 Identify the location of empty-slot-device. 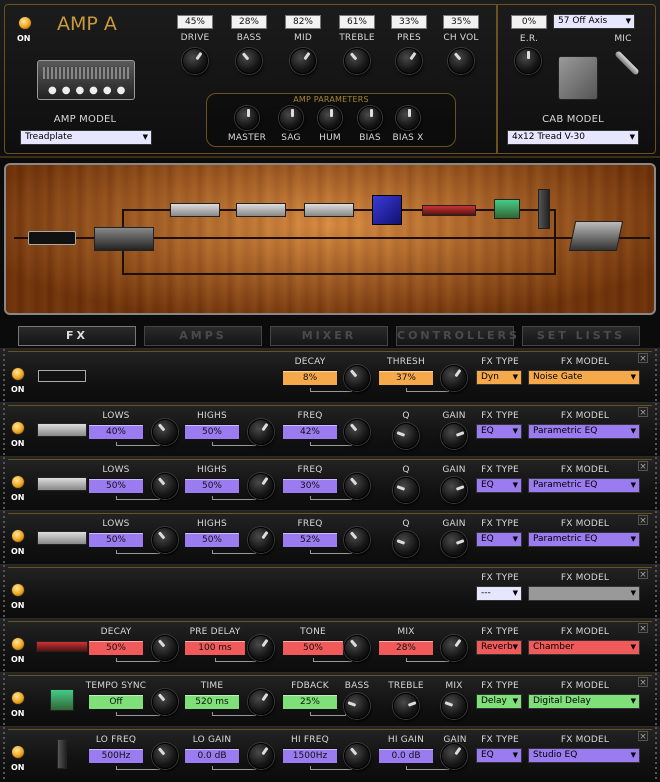
(387, 210).